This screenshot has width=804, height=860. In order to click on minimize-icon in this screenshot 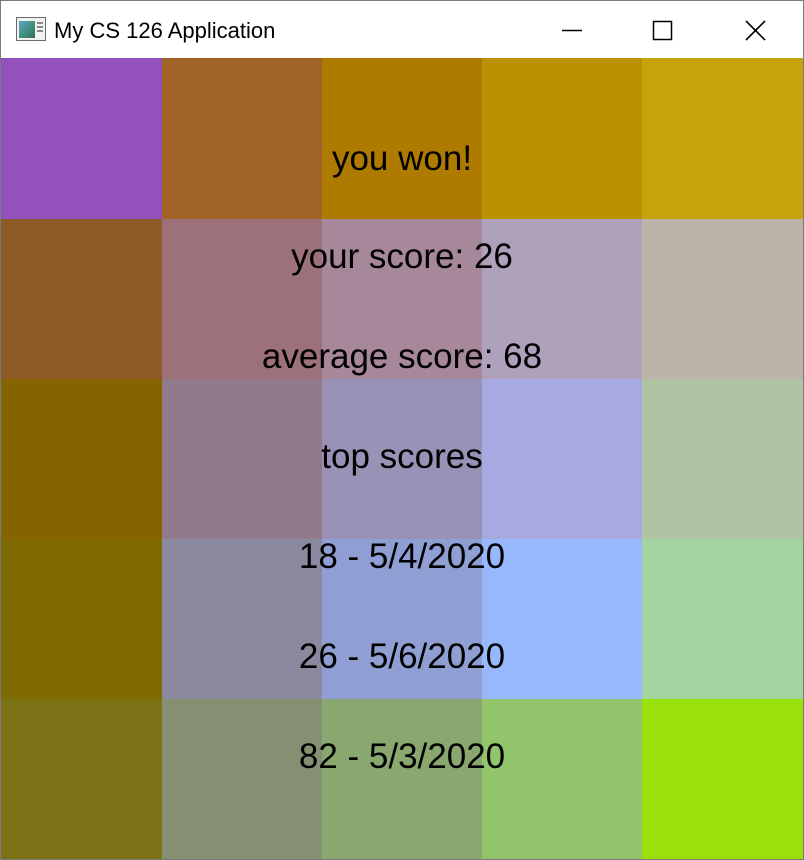, I will do `click(572, 30)`.